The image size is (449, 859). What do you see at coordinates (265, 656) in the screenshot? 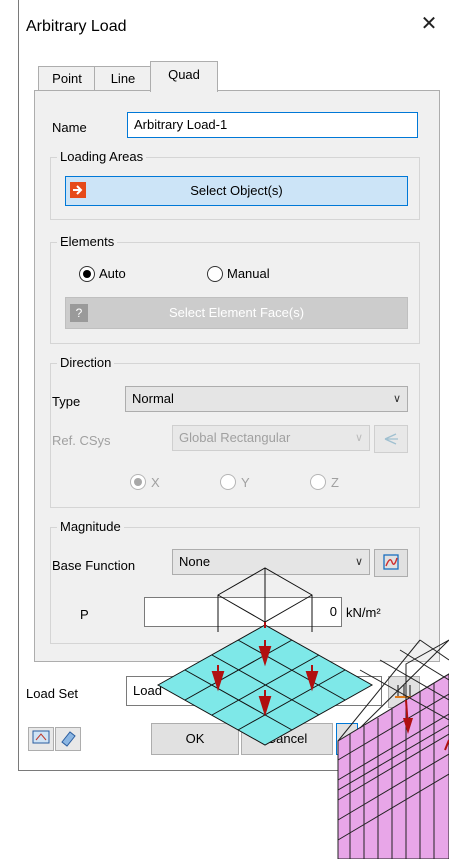
I see `quad-plate` at bounding box center [265, 656].